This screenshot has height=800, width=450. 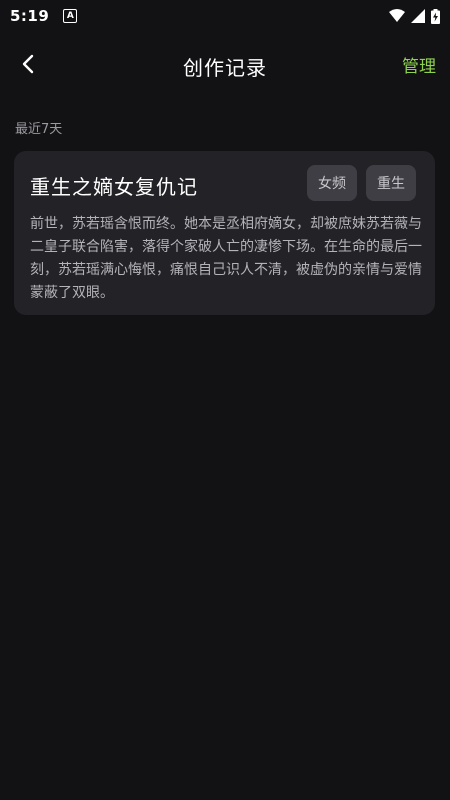 I want to click on page-title: 创作记录, so click(x=225, y=67).